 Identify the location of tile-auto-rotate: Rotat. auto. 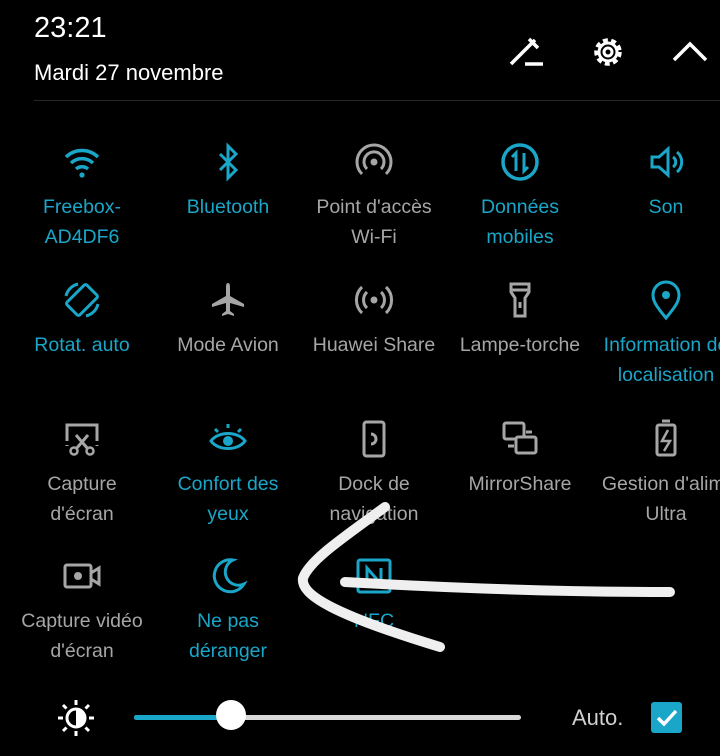
(82, 319).